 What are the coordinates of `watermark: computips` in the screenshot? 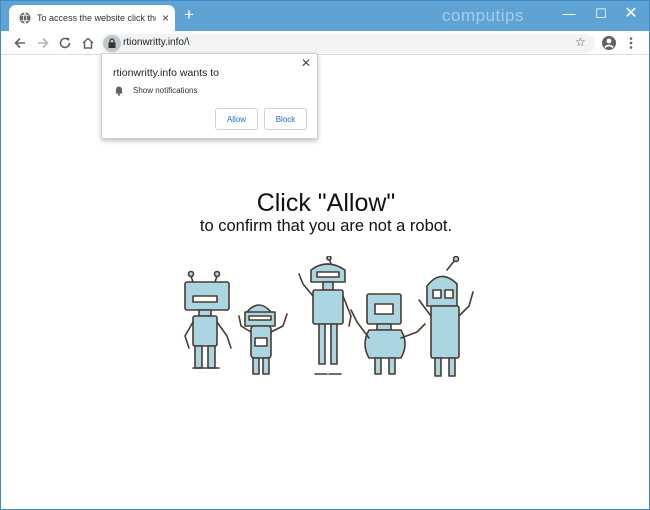 It's located at (483, 15).